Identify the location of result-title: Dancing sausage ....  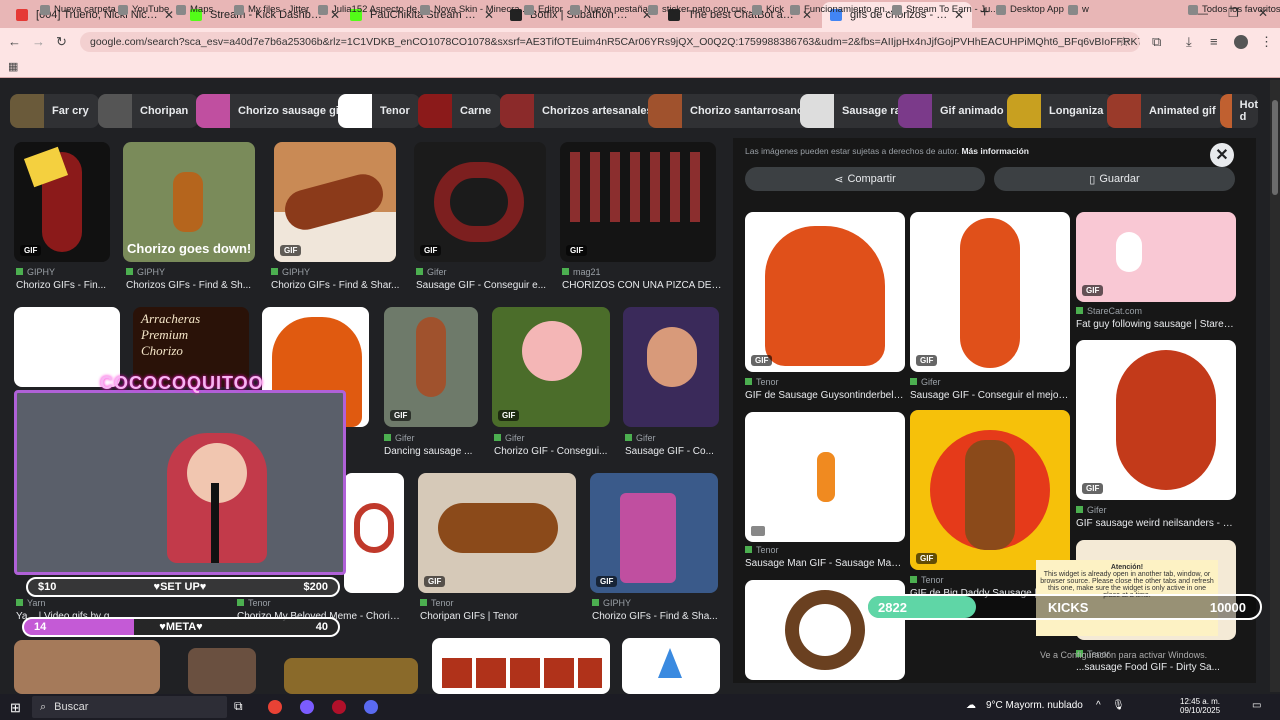
(431, 451).